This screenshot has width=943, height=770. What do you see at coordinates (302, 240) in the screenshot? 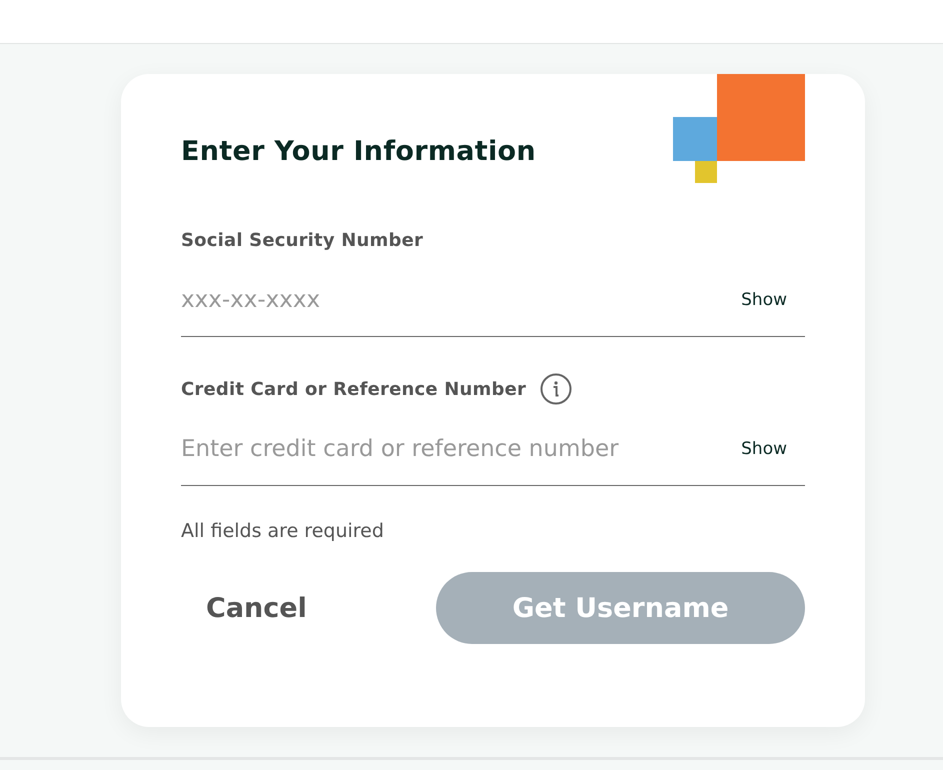
I see `field-label: Social Security Number` at bounding box center [302, 240].